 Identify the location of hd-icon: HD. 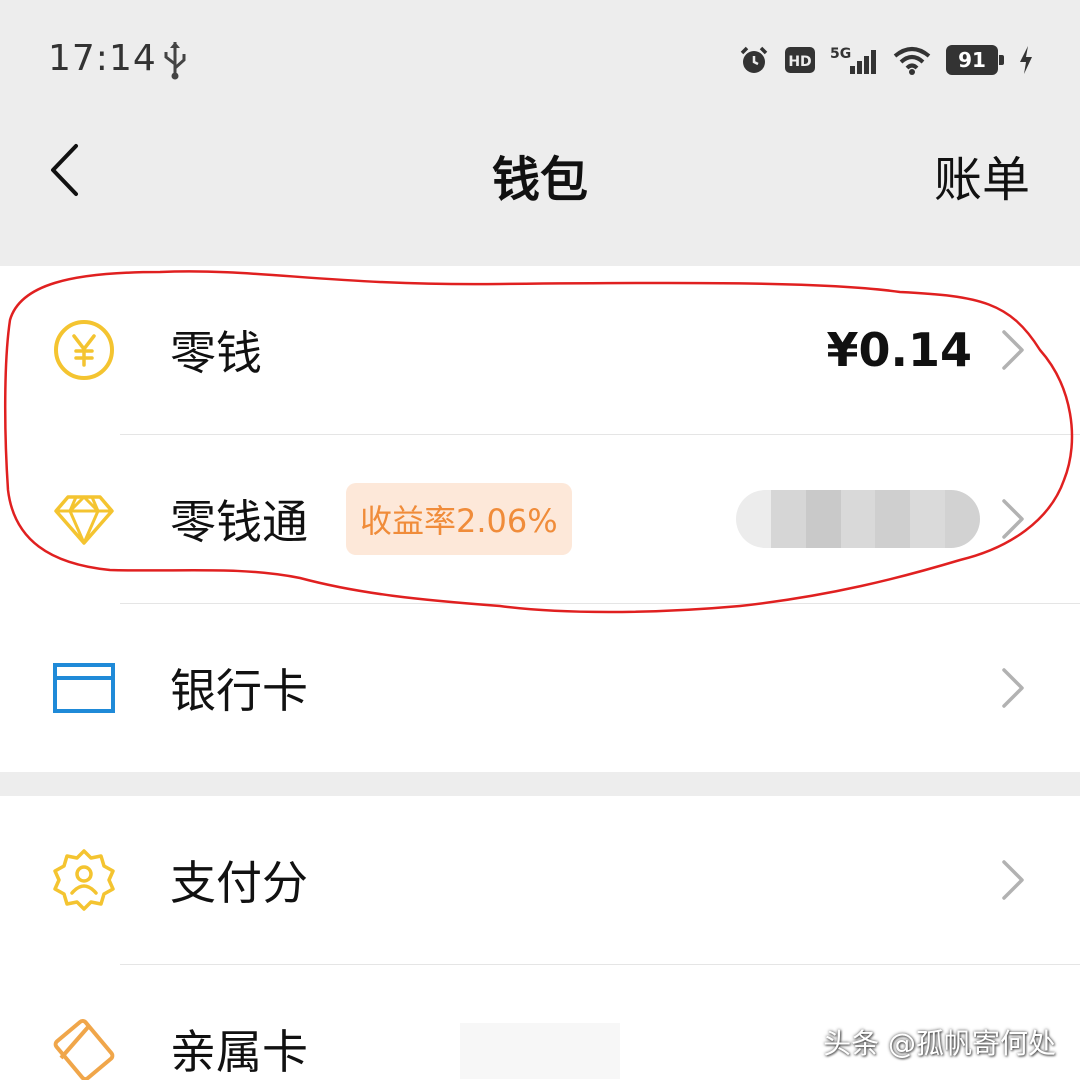
(800, 60).